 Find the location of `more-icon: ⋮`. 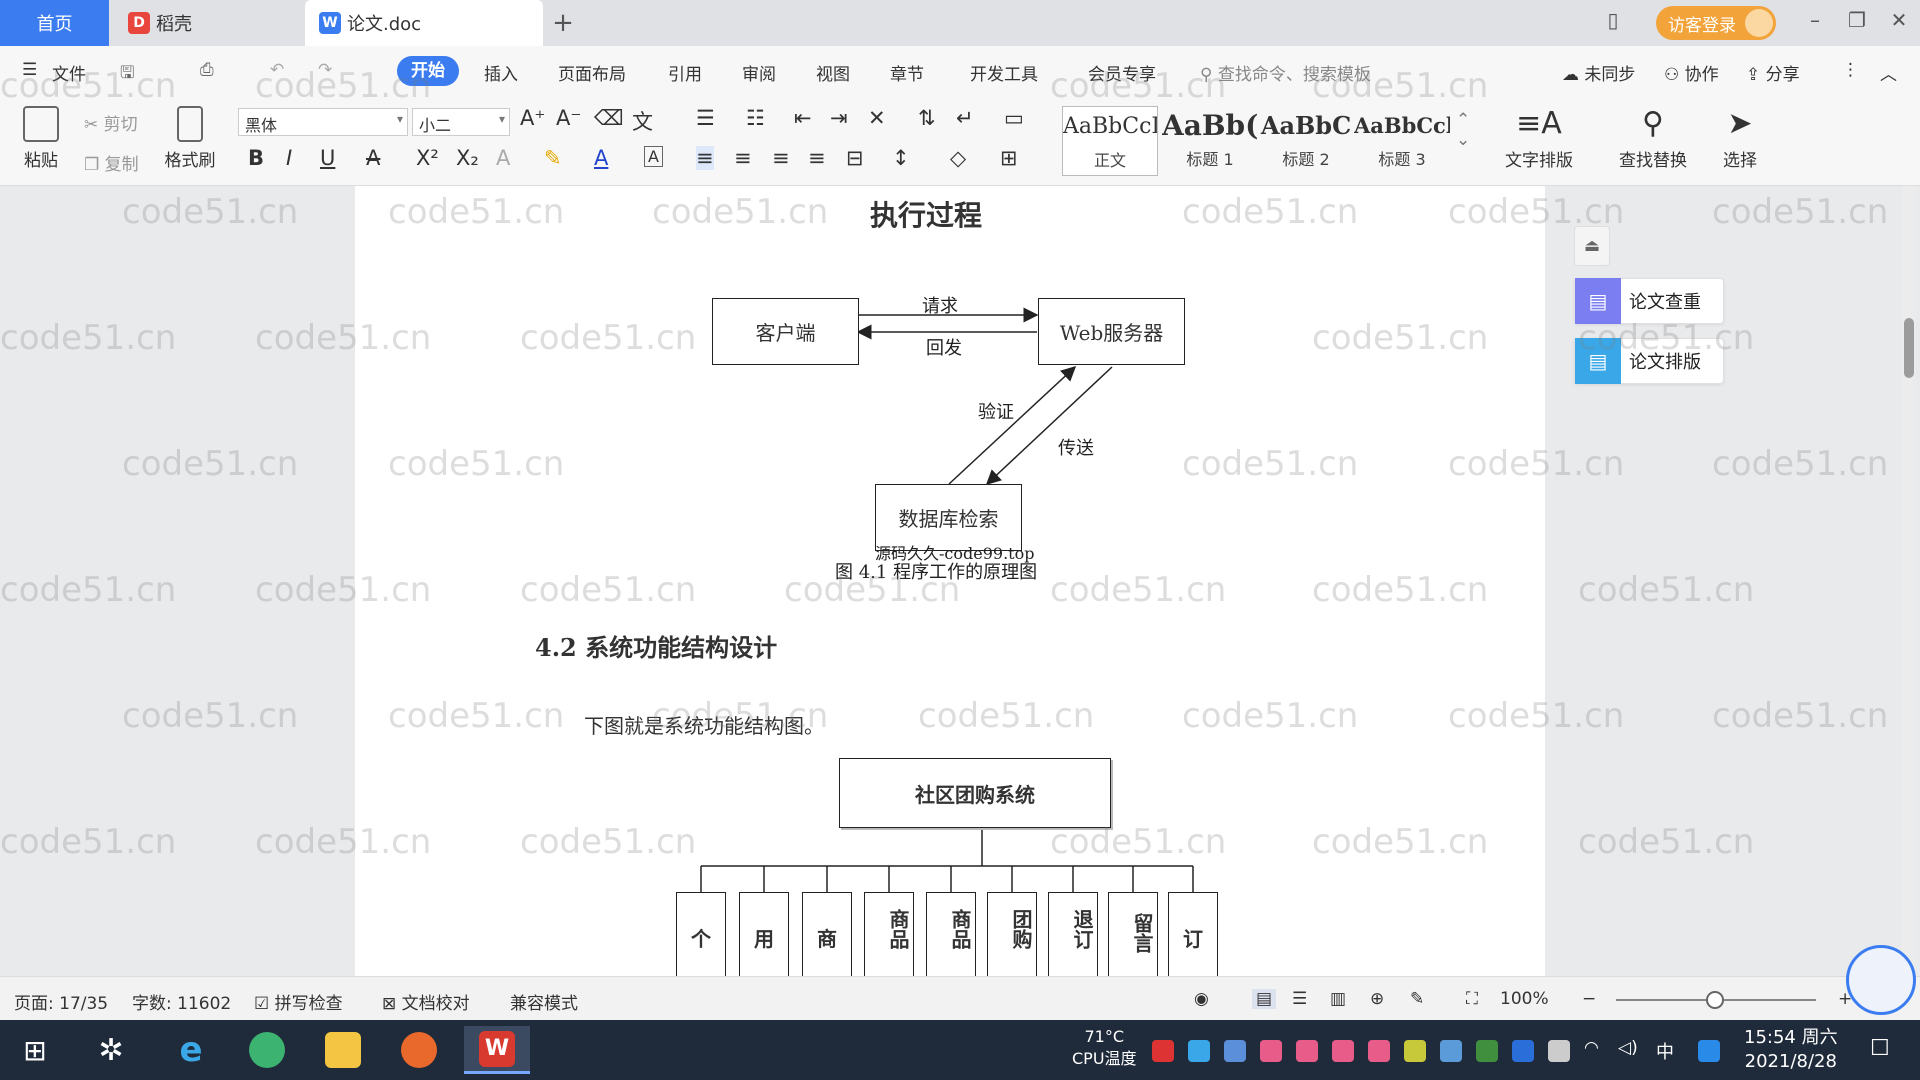

more-icon: ⋮ is located at coordinates (1850, 70).